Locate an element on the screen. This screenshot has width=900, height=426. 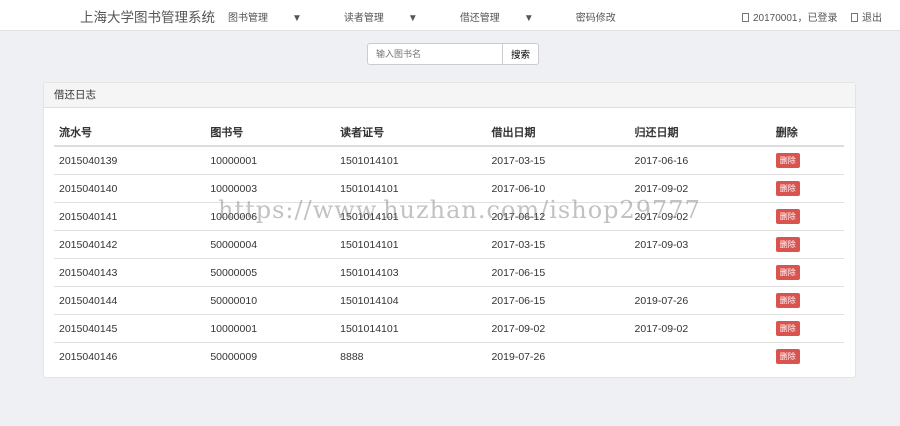
table-cell: 2015040145 is located at coordinates (130, 328).